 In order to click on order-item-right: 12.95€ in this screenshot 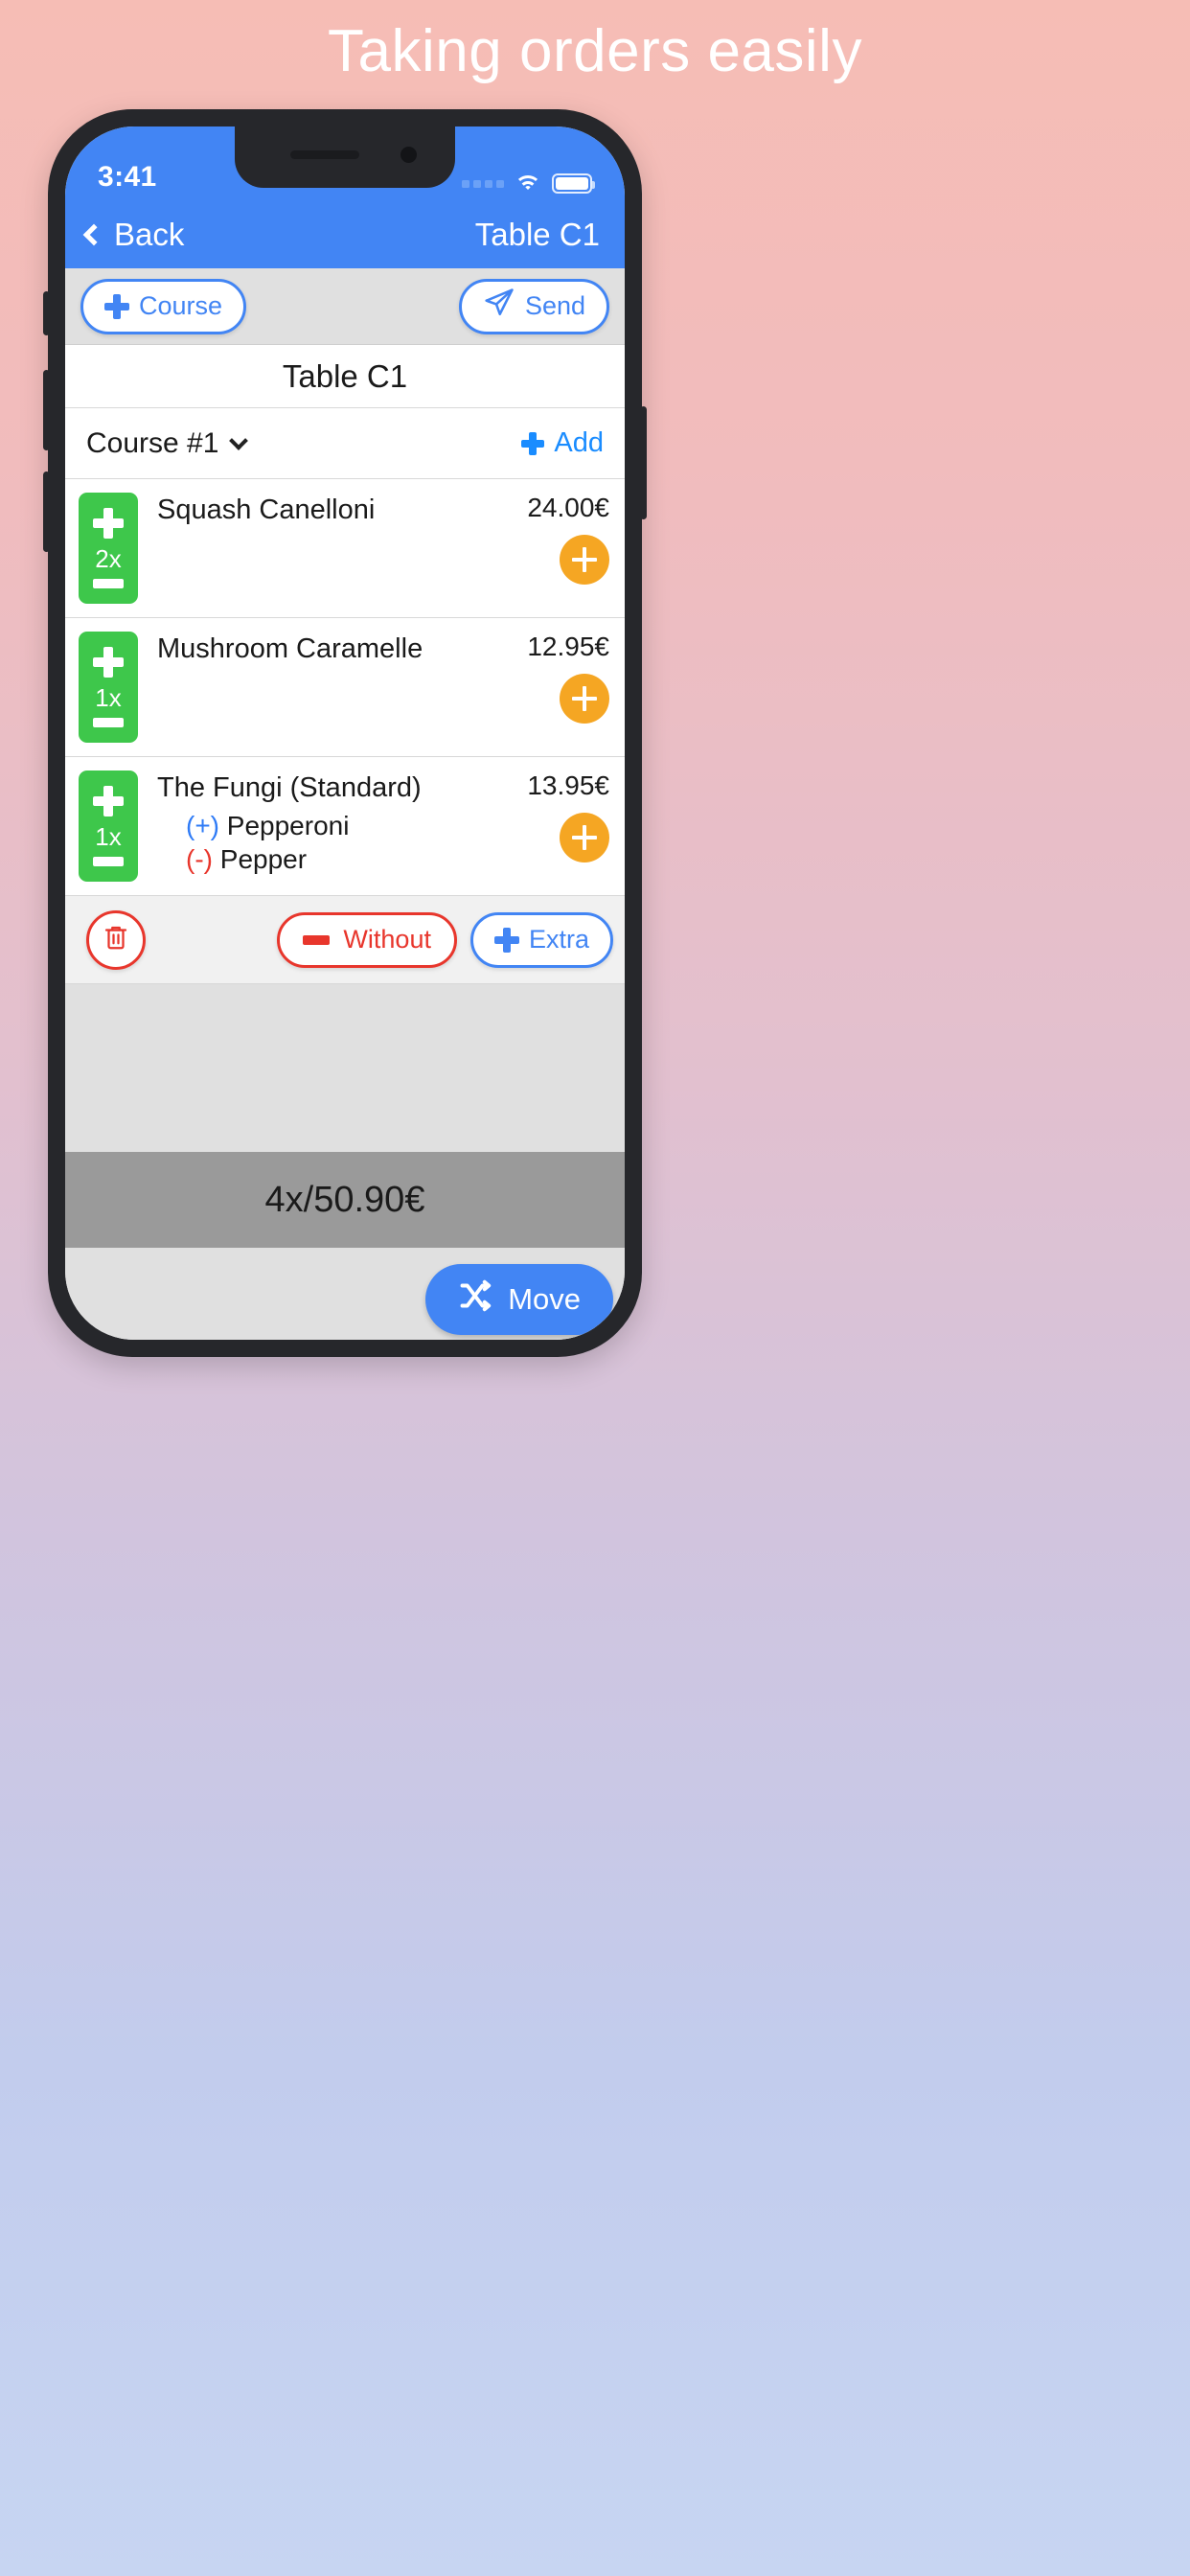, I will do `click(553, 688)`.